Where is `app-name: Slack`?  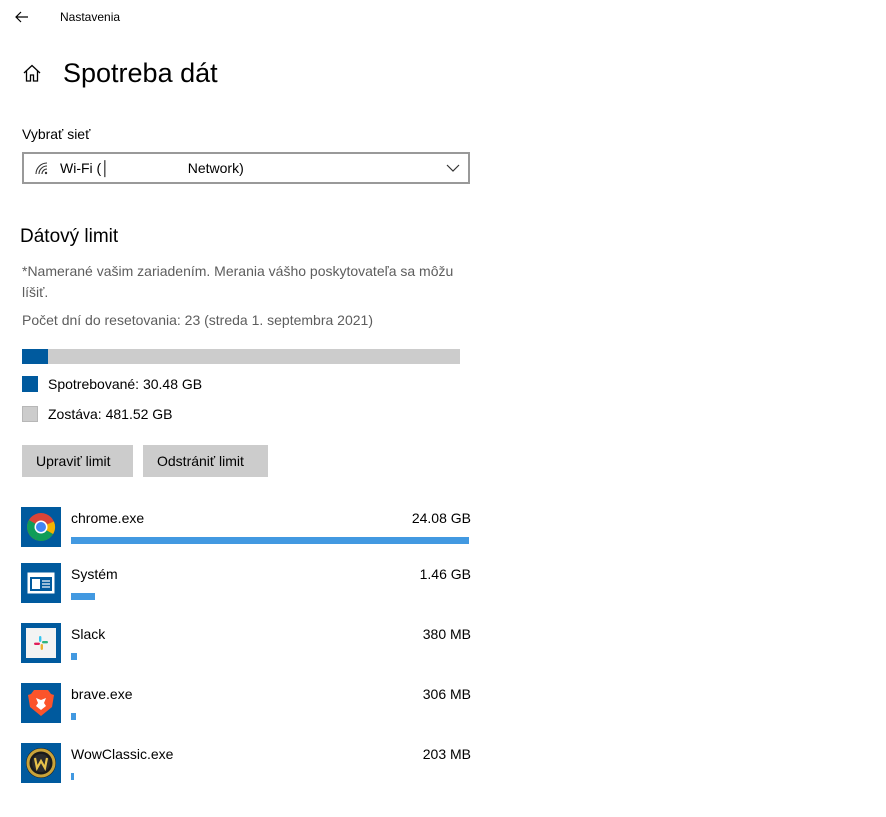 app-name: Slack is located at coordinates (88, 634).